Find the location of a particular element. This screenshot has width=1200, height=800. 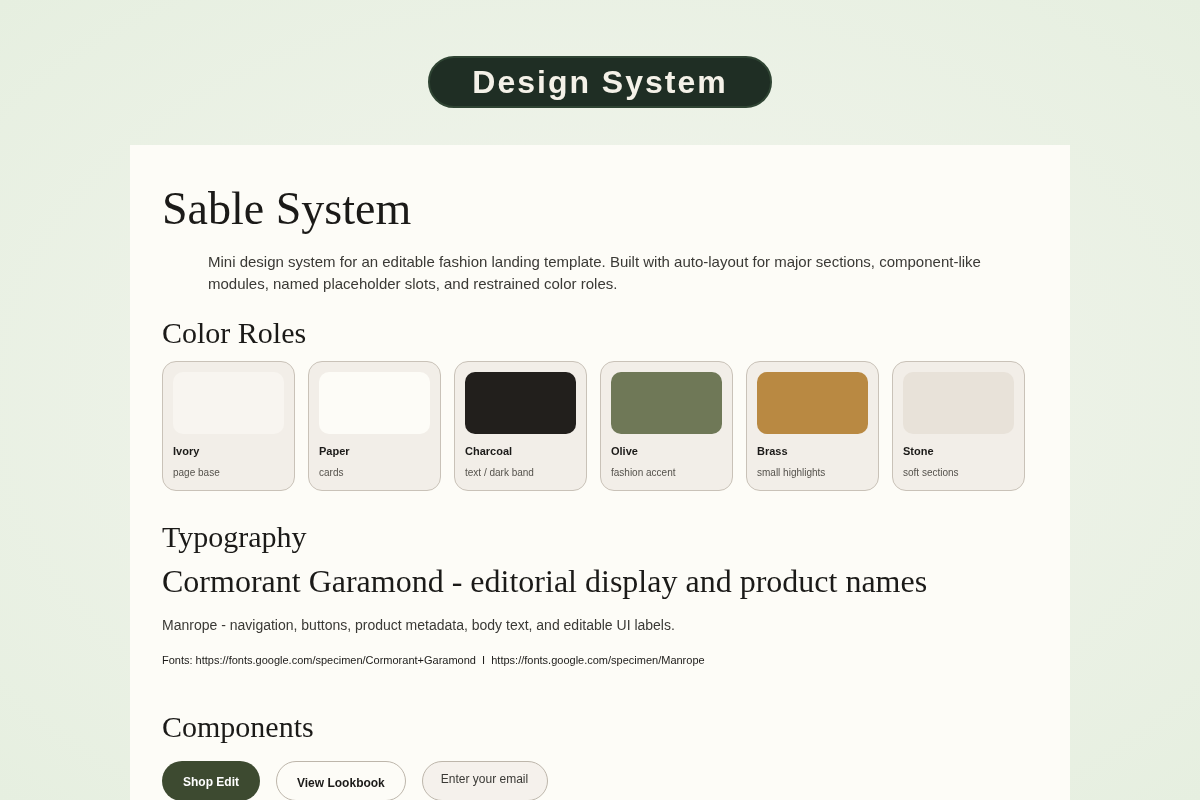

swatch-role: fashion accent is located at coordinates (644, 473).